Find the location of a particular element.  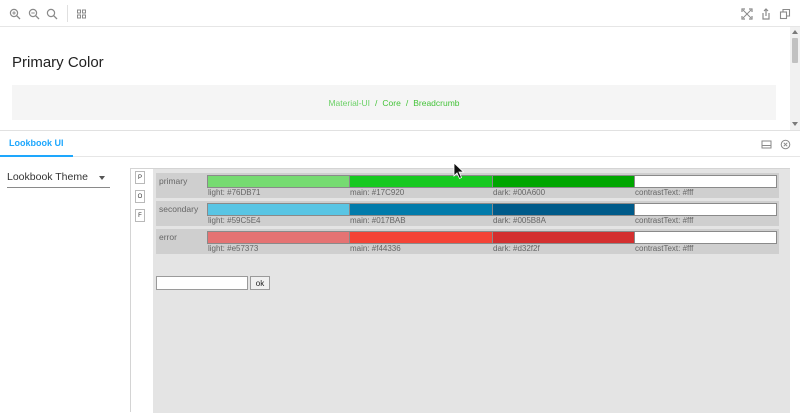

theme-select: Lookbook Theme is located at coordinates (58, 179).